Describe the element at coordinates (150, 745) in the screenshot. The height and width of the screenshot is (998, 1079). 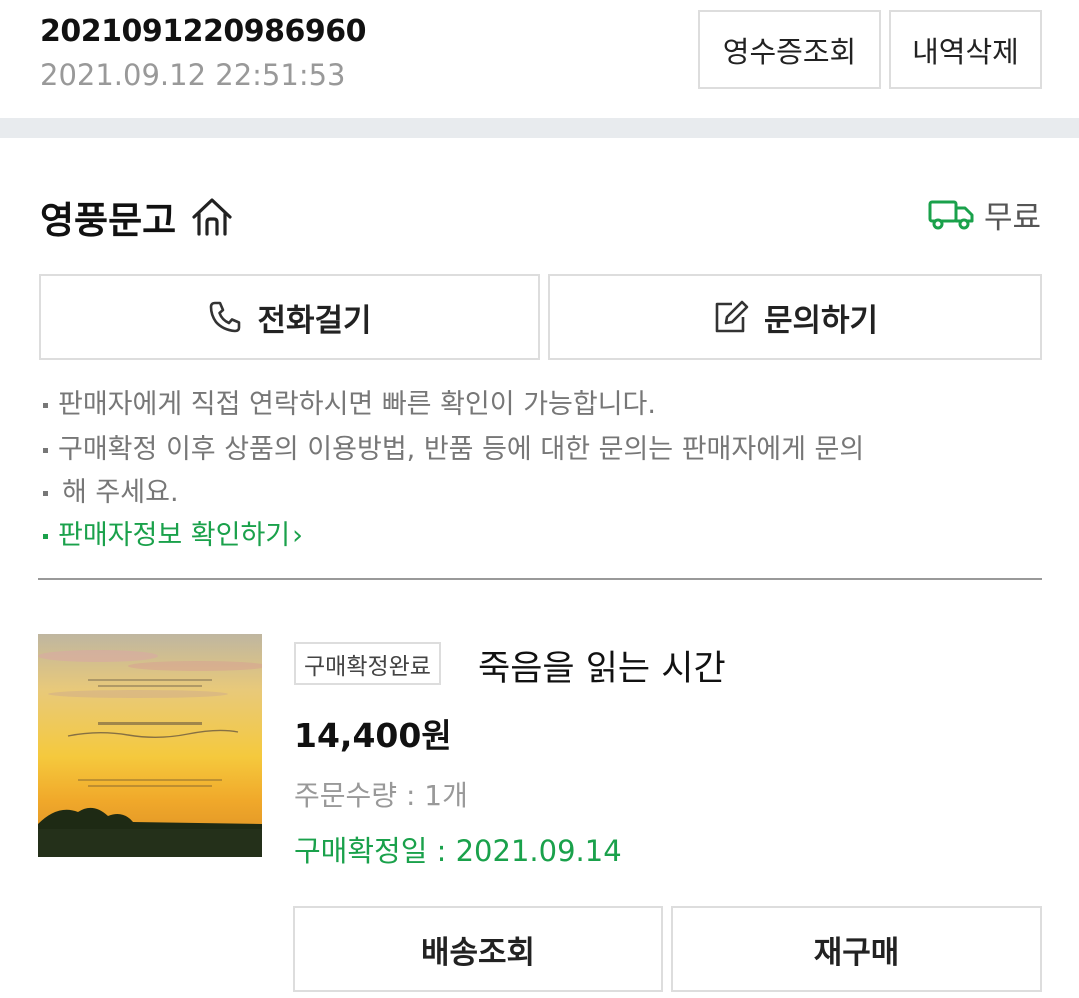
I see `book-cover-image` at that location.